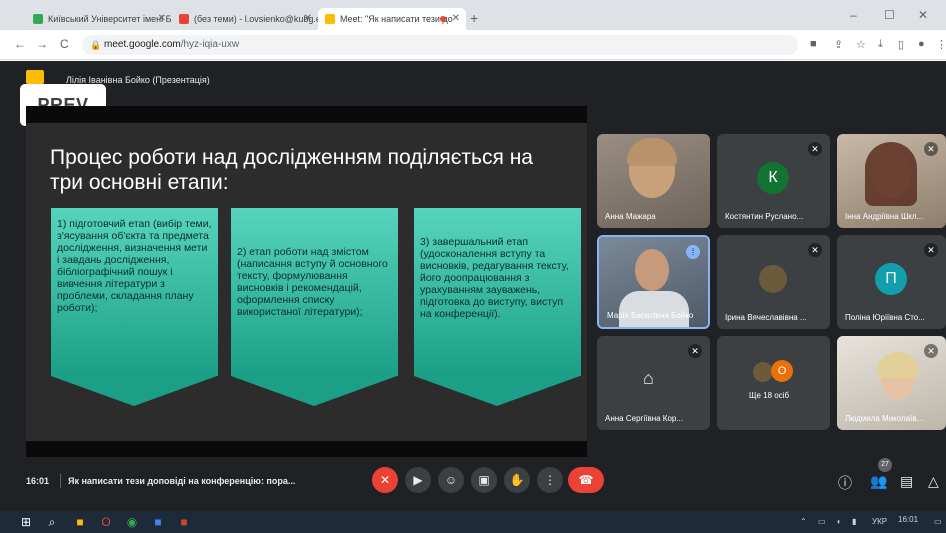 The width and height of the screenshot is (946, 533). Describe the element at coordinates (769, 395) in the screenshot. I see `more-participants-label: Ще 18 осіб` at that location.